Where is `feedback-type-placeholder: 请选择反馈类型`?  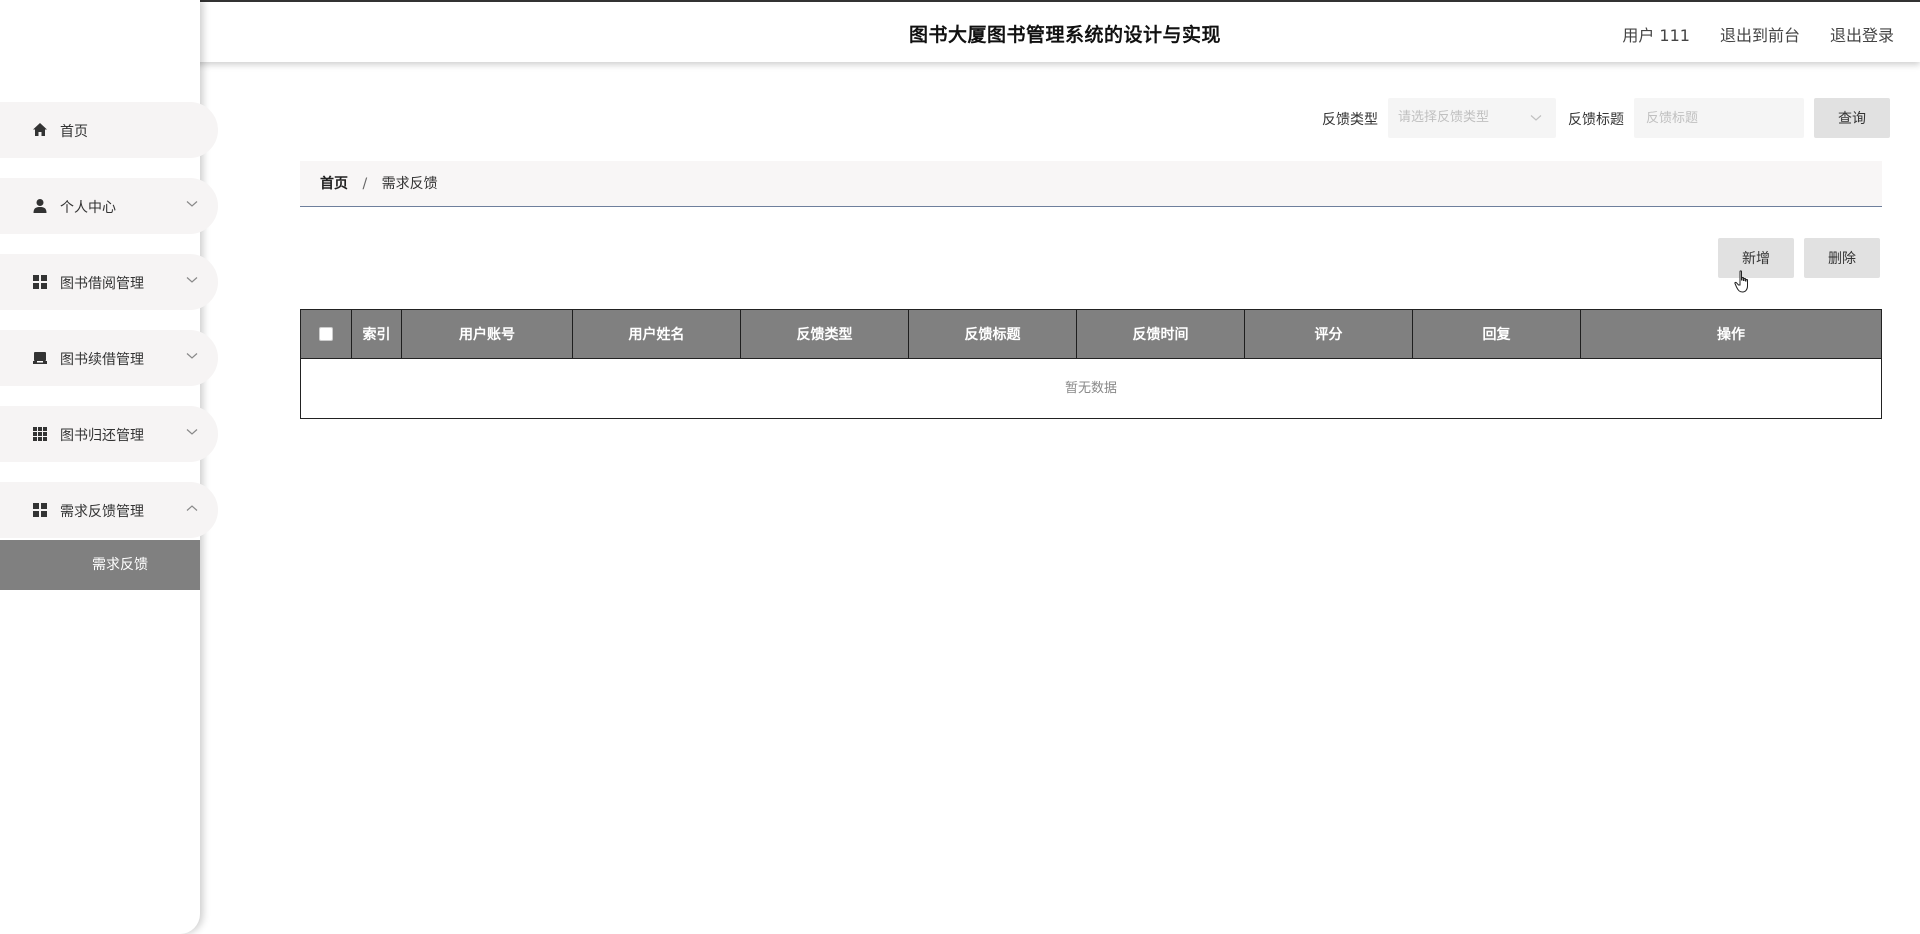 feedback-type-placeholder: 请选择反馈类型 is located at coordinates (1444, 117).